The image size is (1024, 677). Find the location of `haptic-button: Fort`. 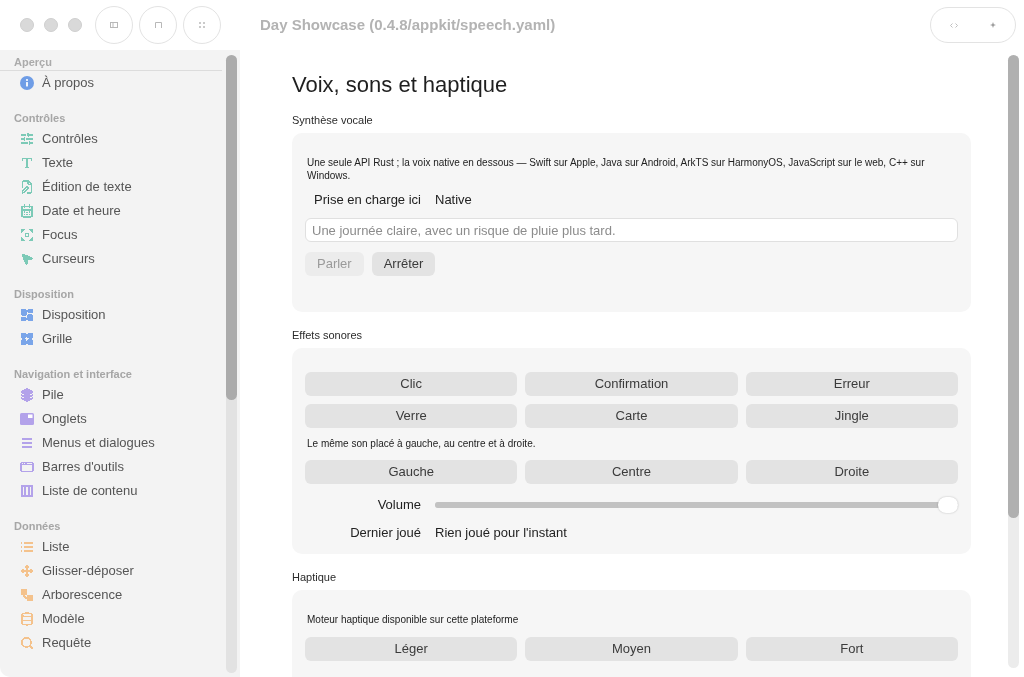

haptic-button: Fort is located at coordinates (851, 649).